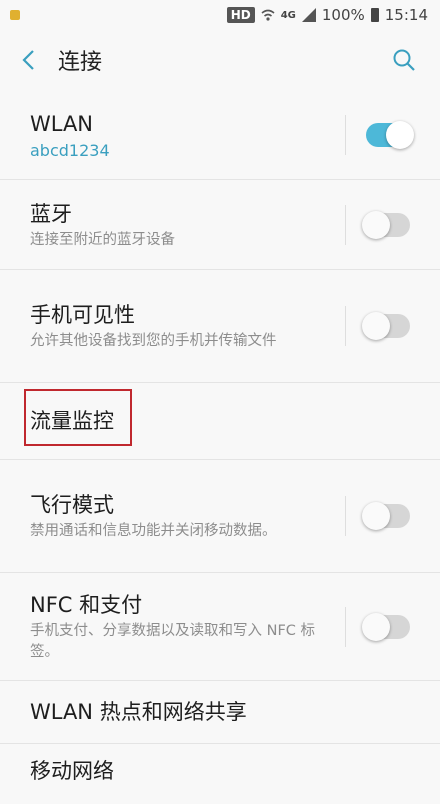 The height and width of the screenshot is (804, 440). Describe the element at coordinates (308, 15) in the screenshot. I see `signal-icon` at that location.